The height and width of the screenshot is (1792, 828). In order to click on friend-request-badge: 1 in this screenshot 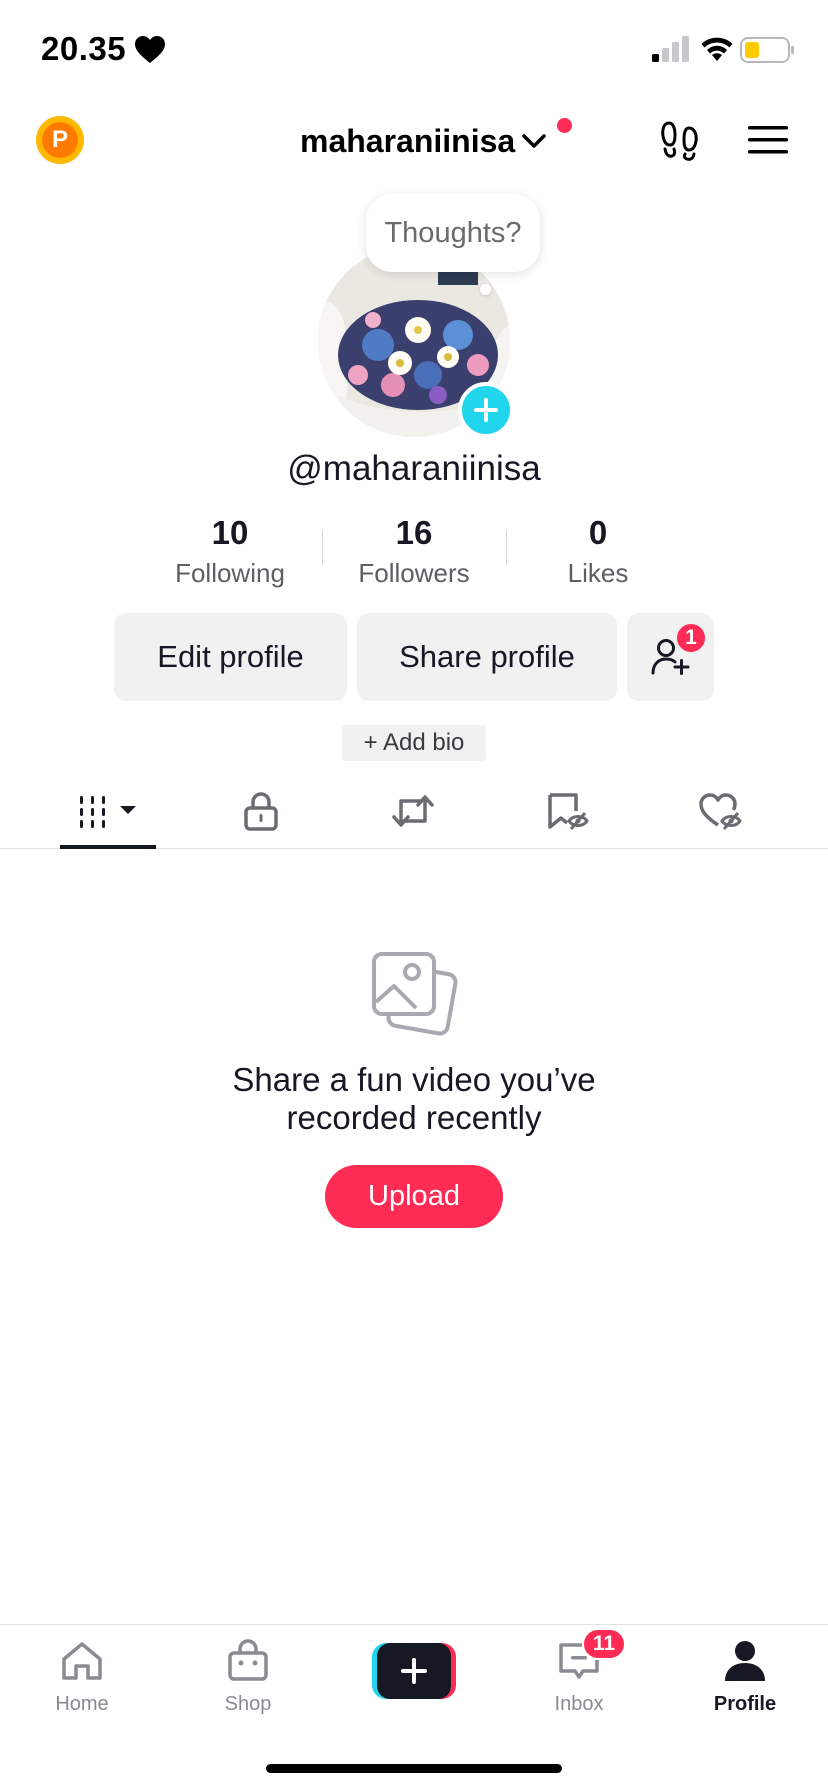, I will do `click(691, 638)`.